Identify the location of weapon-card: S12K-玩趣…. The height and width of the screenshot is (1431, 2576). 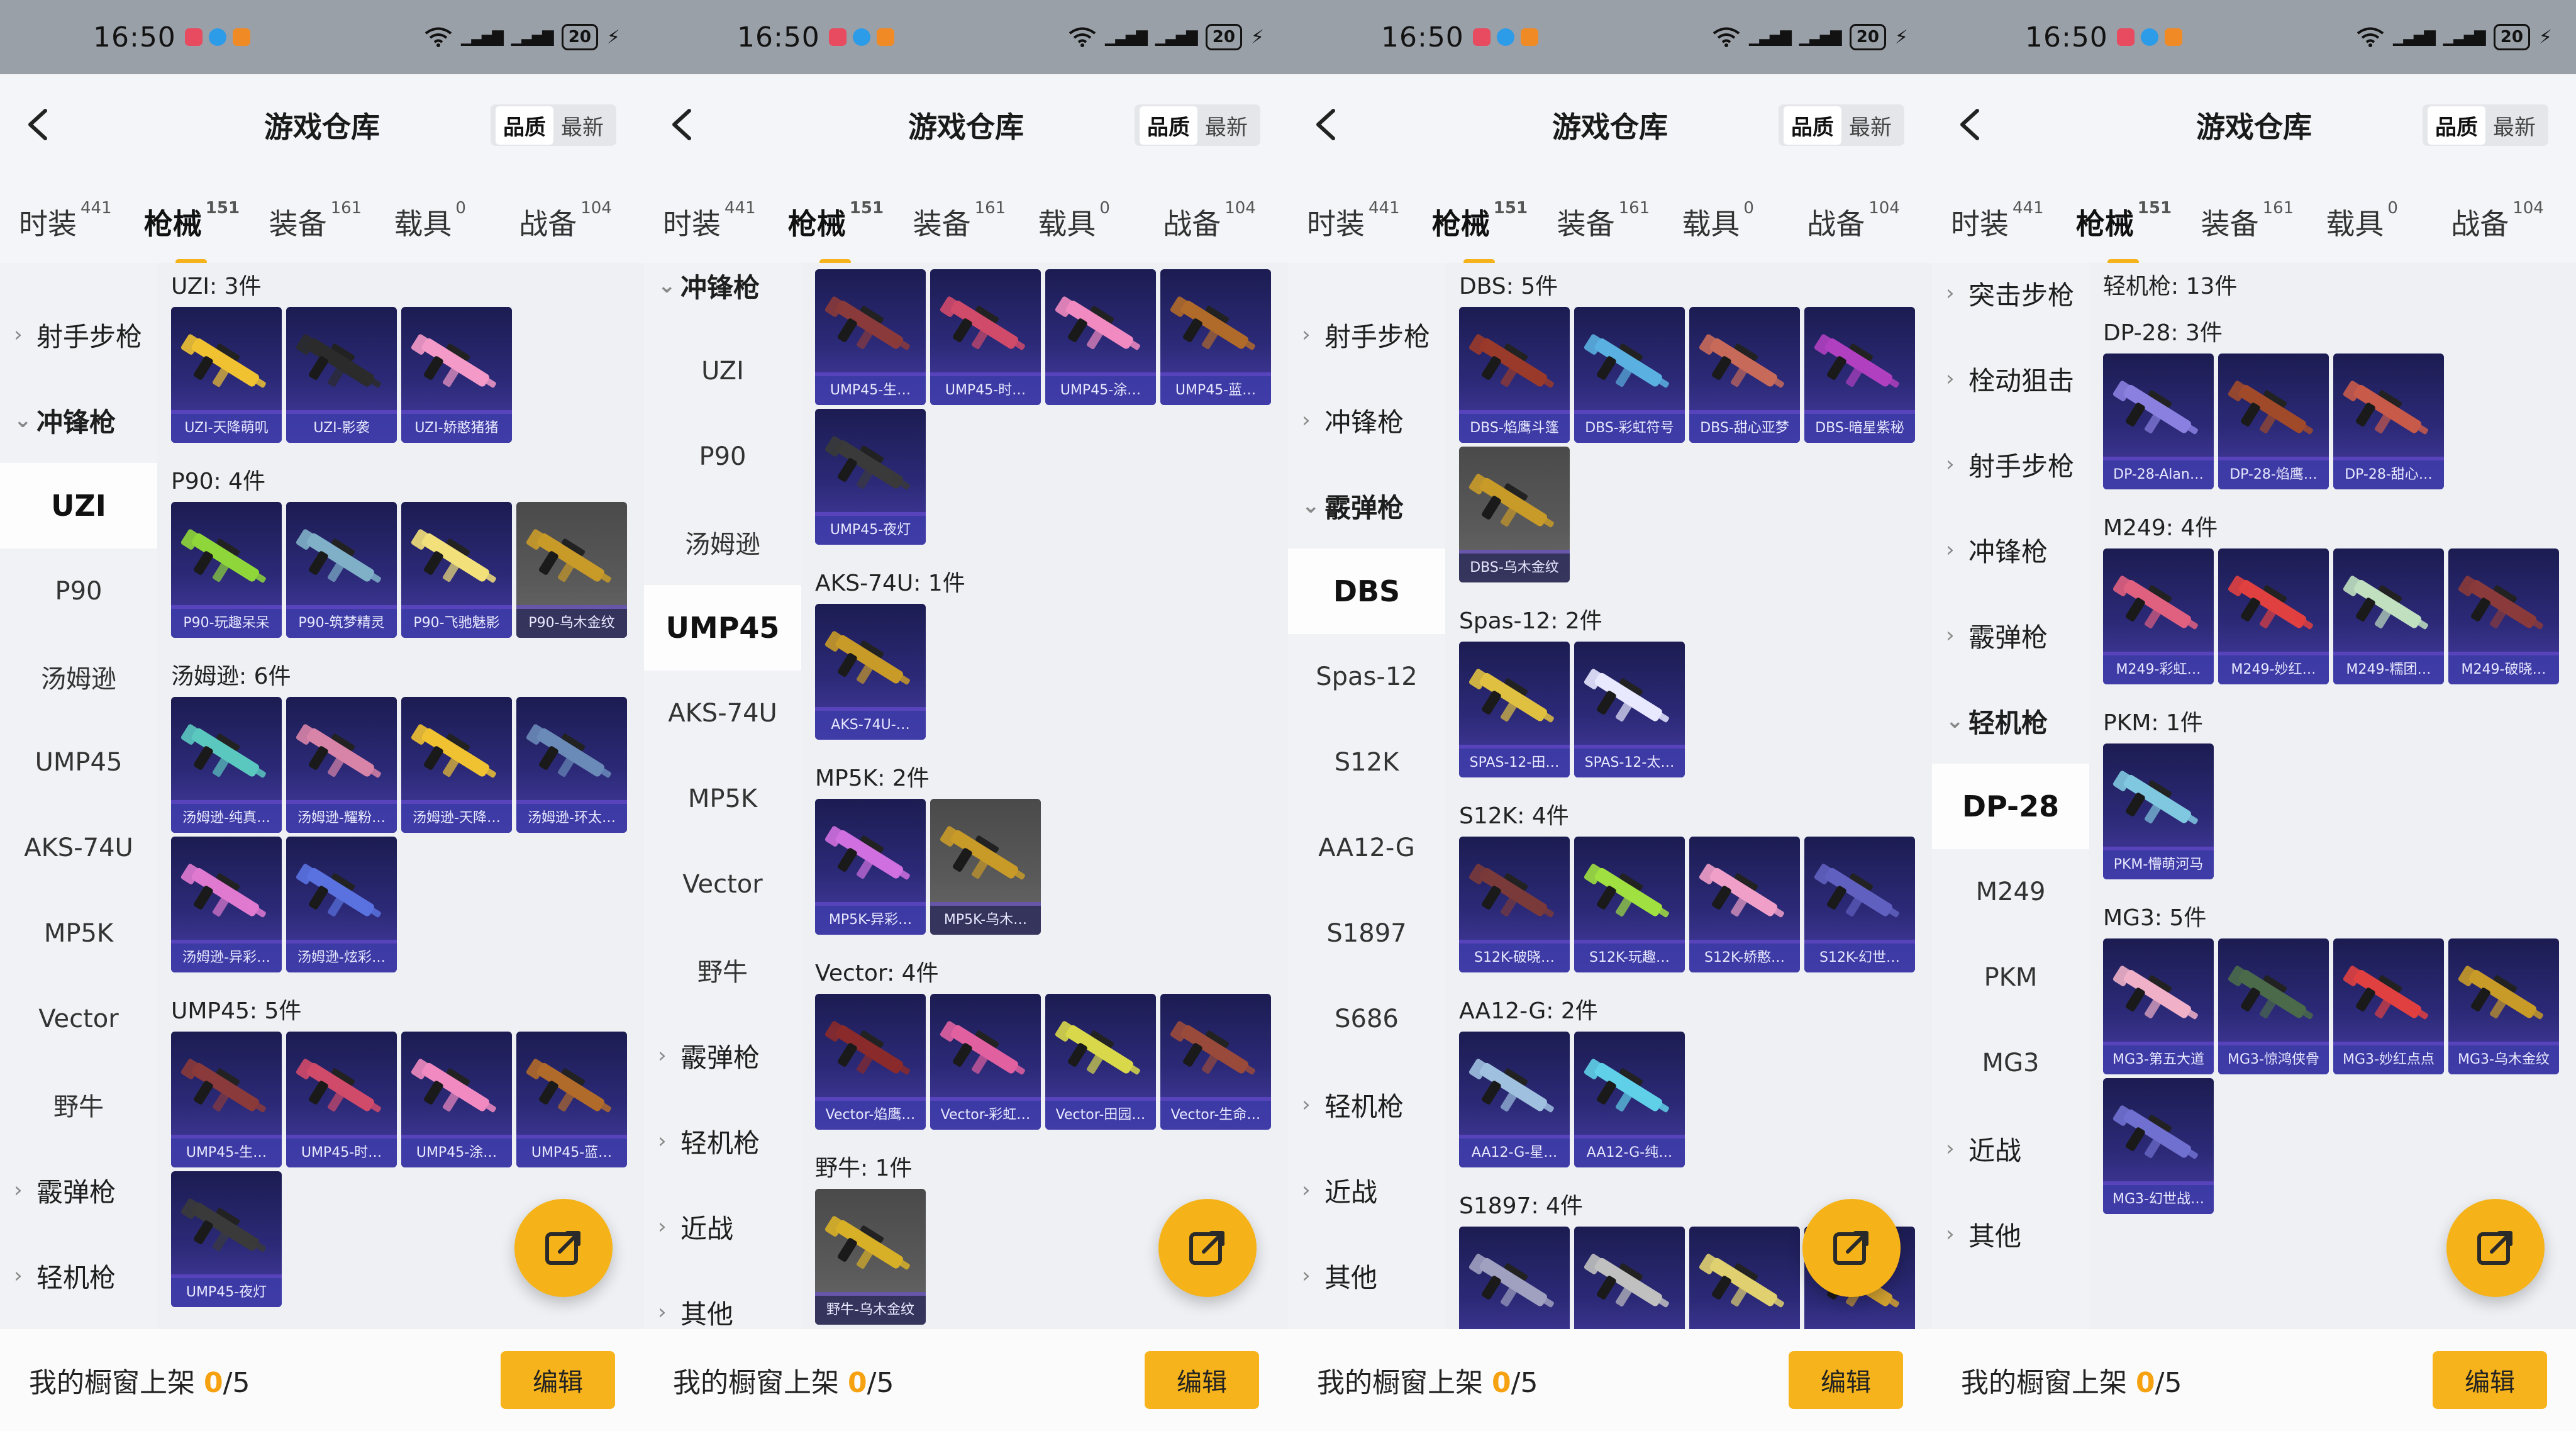
(1629, 905).